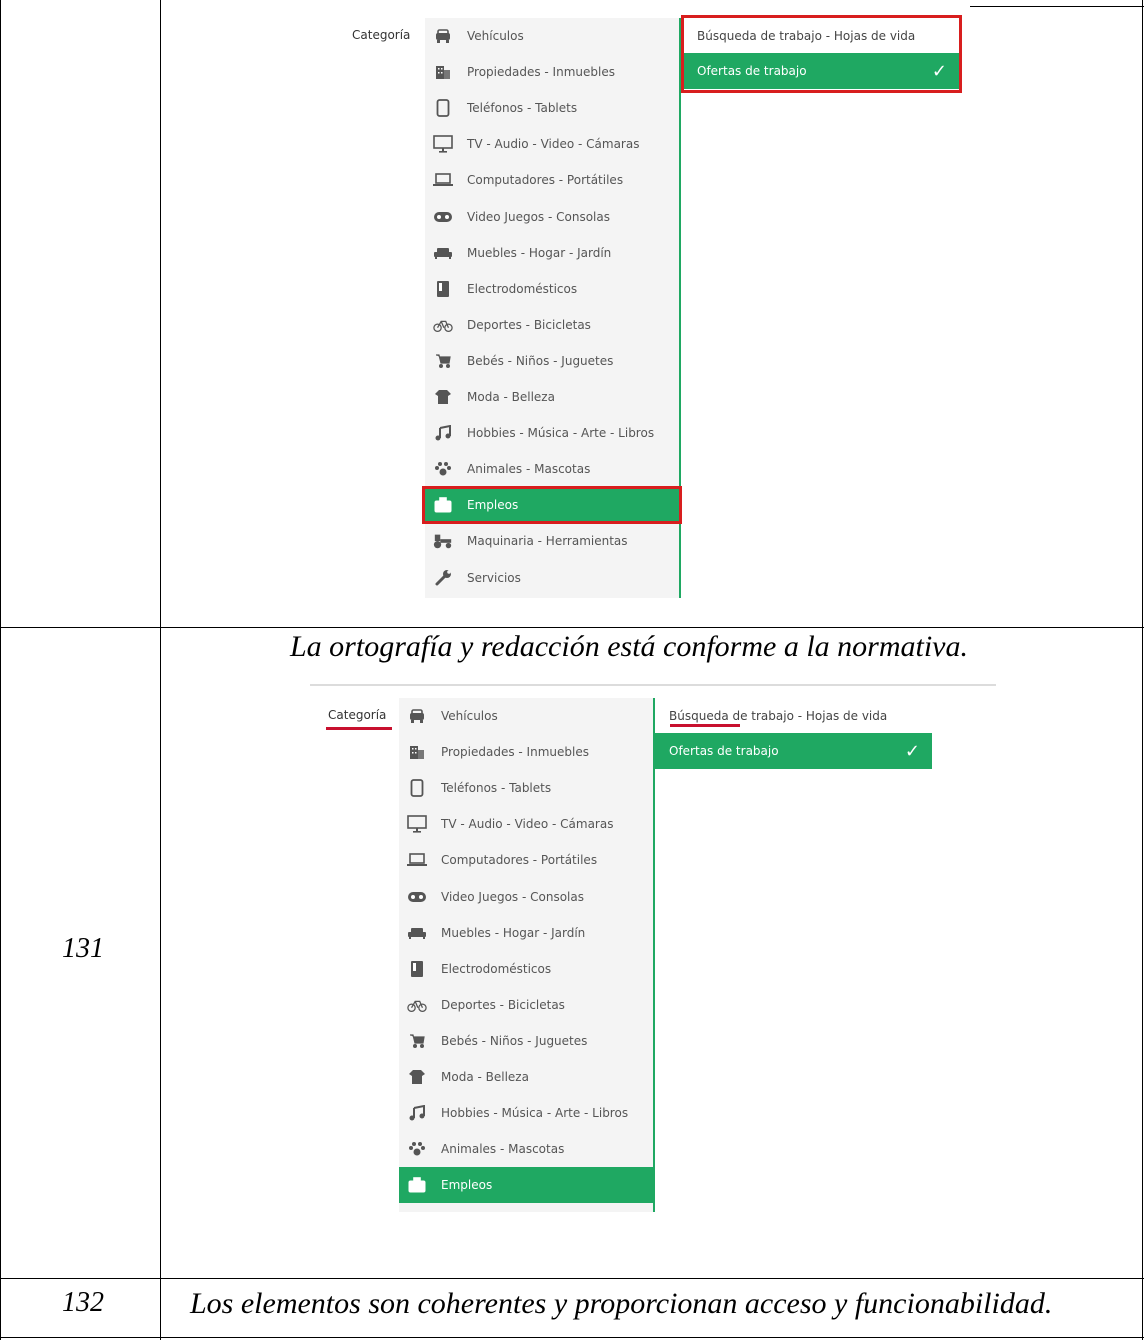  Describe the element at coordinates (160, 670) in the screenshot. I see `table-column-divider` at that location.